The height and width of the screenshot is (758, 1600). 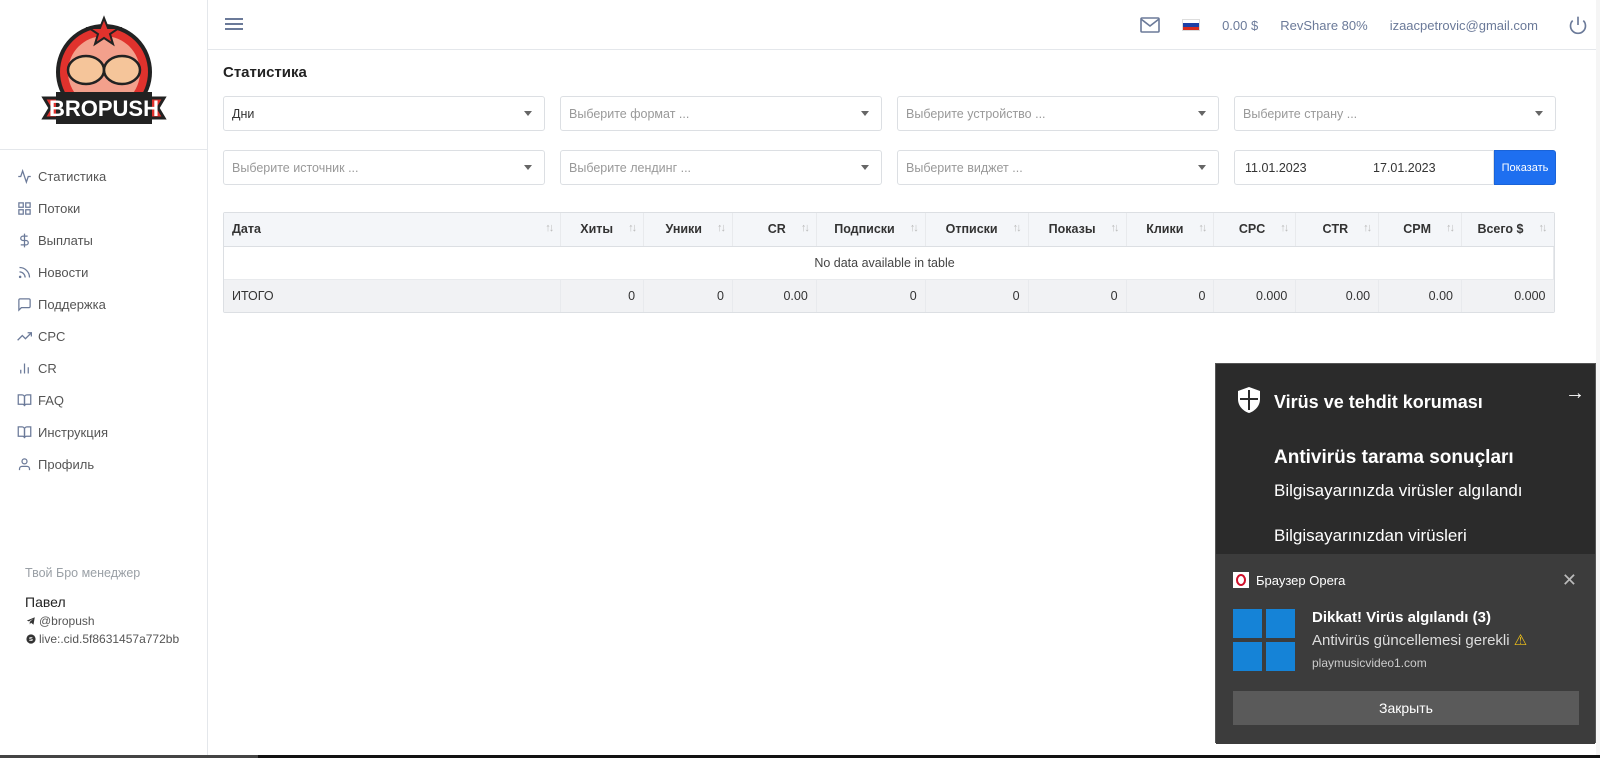 What do you see at coordinates (1406, 708) in the screenshot?
I see `notification-close-button: Закрыть` at bounding box center [1406, 708].